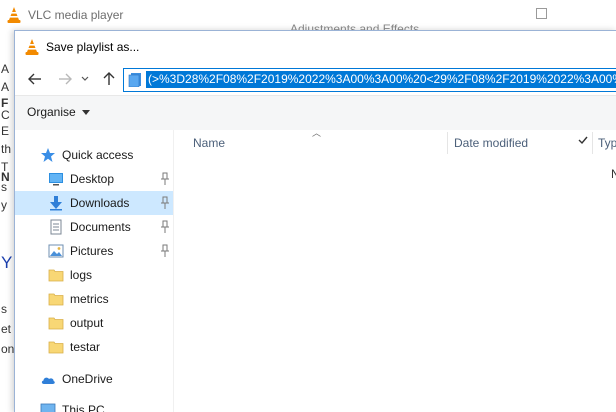  I want to click on nav-item-onedrive: OneDrive, so click(94, 379).